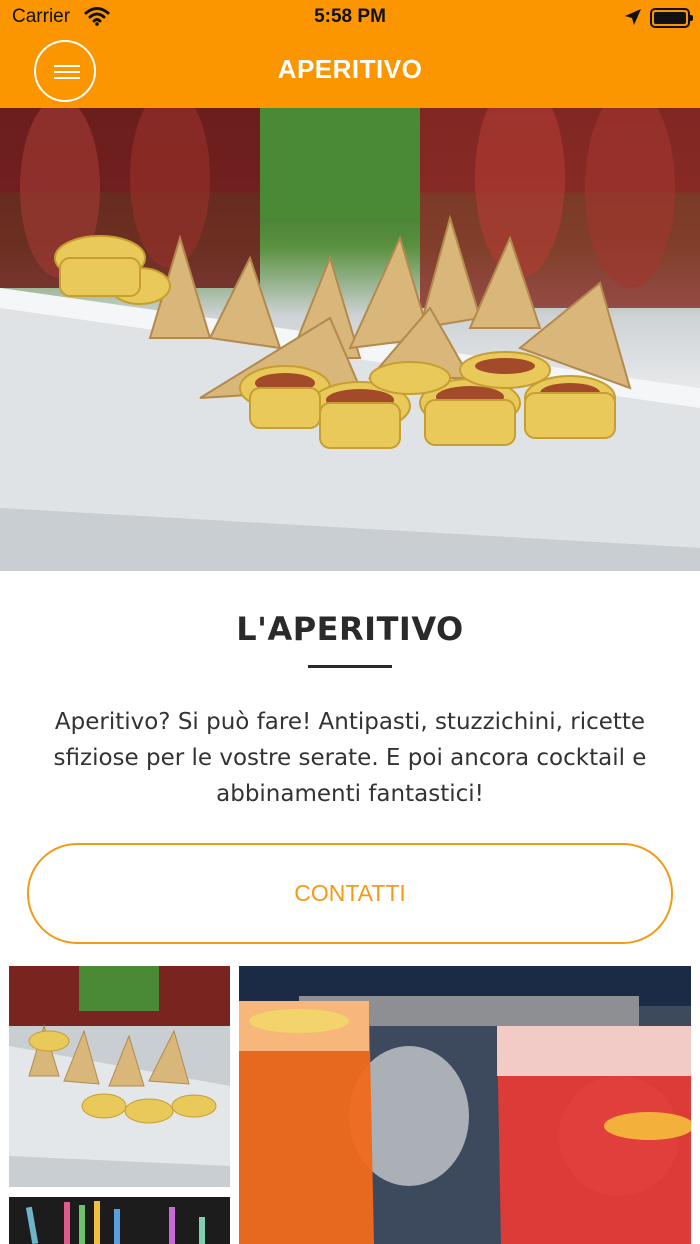 This screenshot has height=1244, width=700. What do you see at coordinates (633, 19) in the screenshot?
I see `location-arrow-icon` at bounding box center [633, 19].